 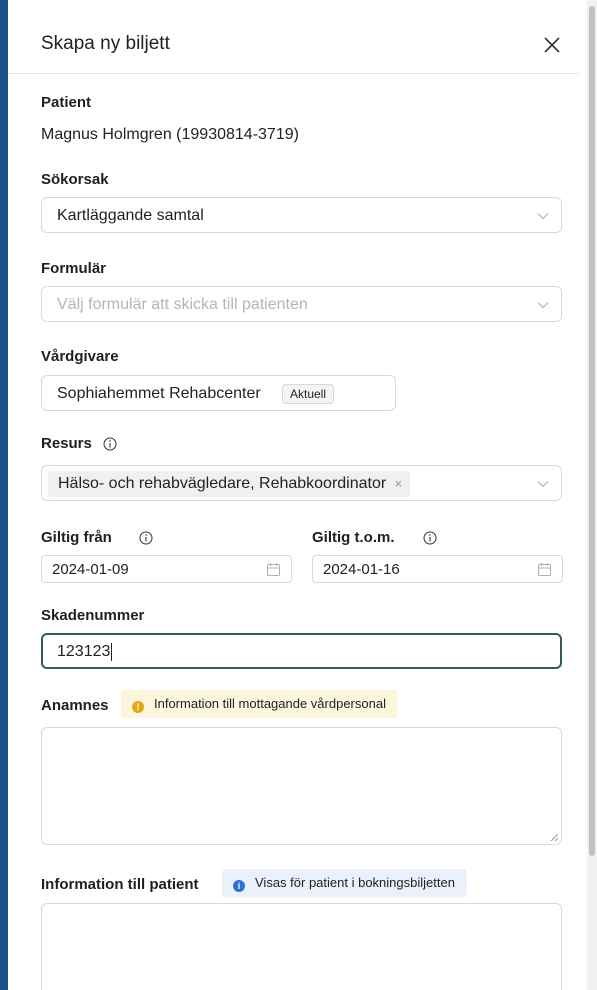 What do you see at coordinates (75, 705) in the screenshot?
I see `anamnesis-label: Anamnes` at bounding box center [75, 705].